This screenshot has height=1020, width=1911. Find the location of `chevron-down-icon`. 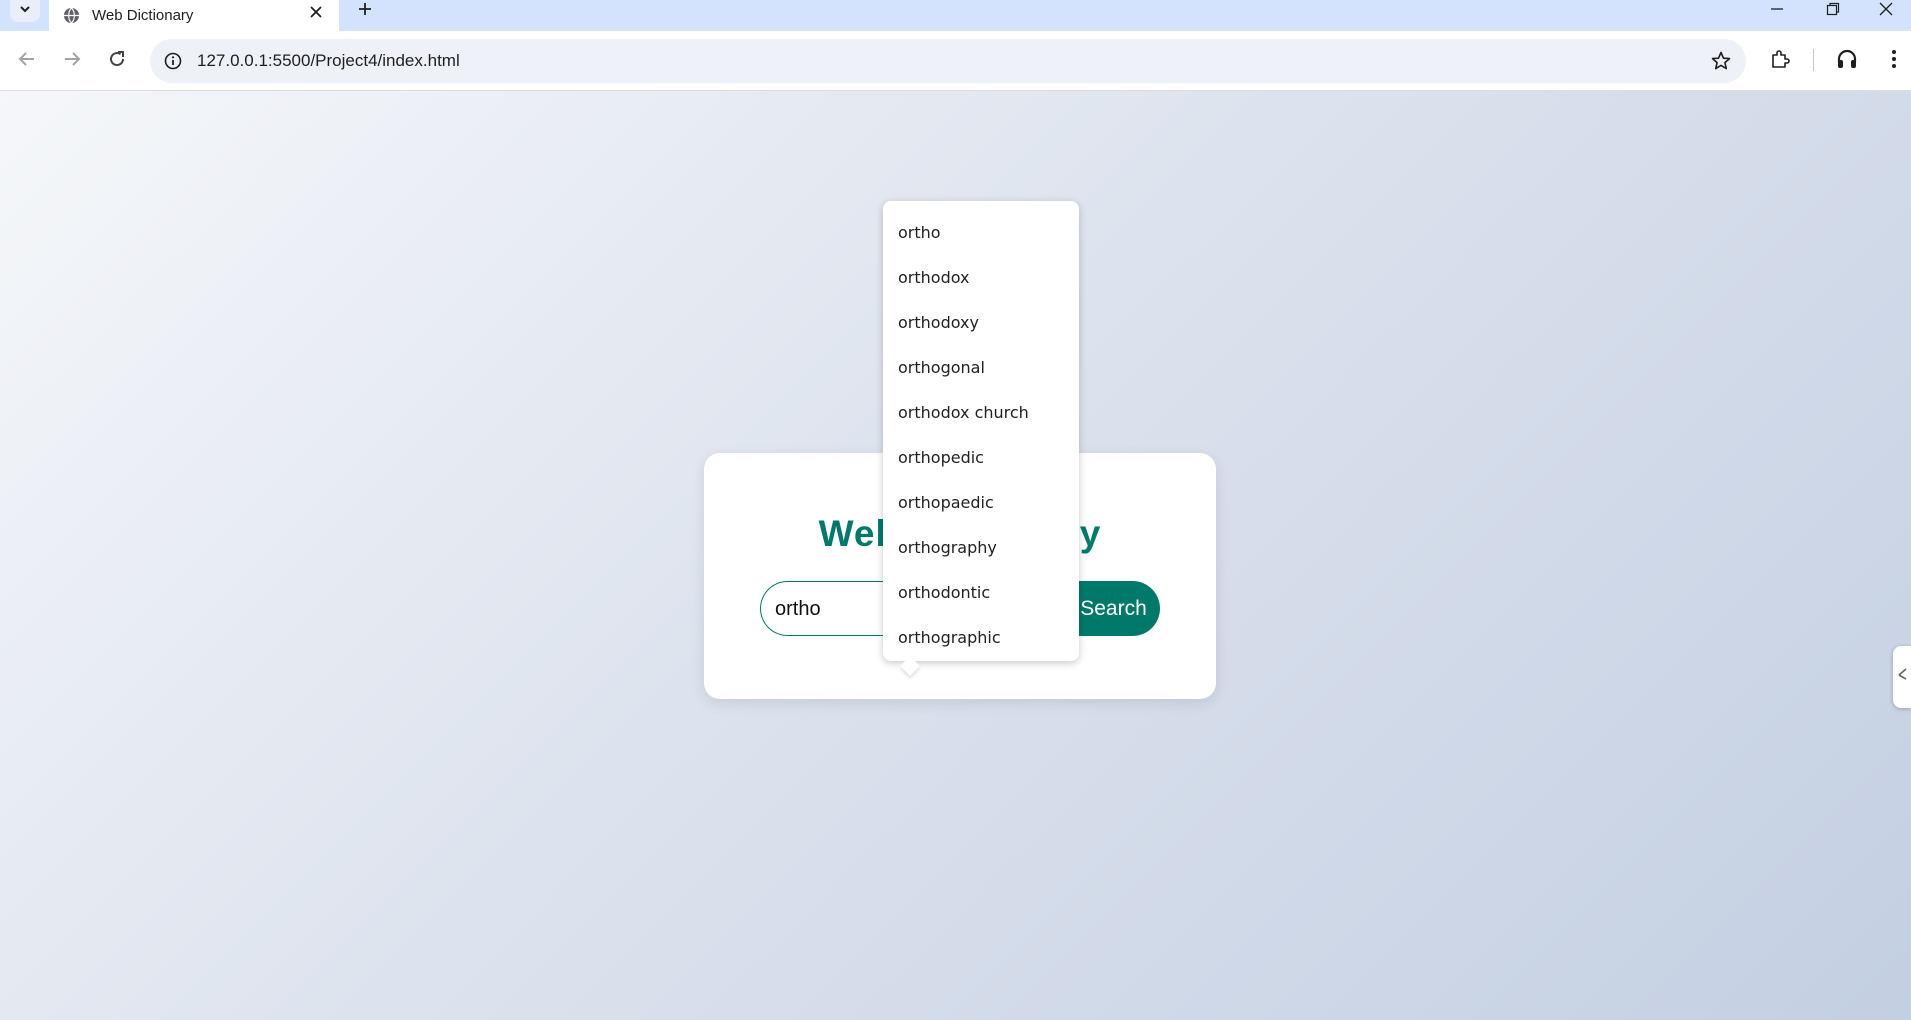

chevron-down-icon is located at coordinates (25, 11).